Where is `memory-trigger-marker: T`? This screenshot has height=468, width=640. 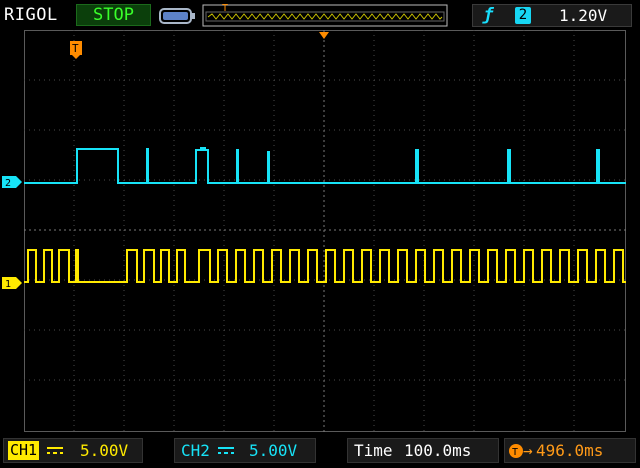 memory-trigger-marker: T is located at coordinates (225, 8).